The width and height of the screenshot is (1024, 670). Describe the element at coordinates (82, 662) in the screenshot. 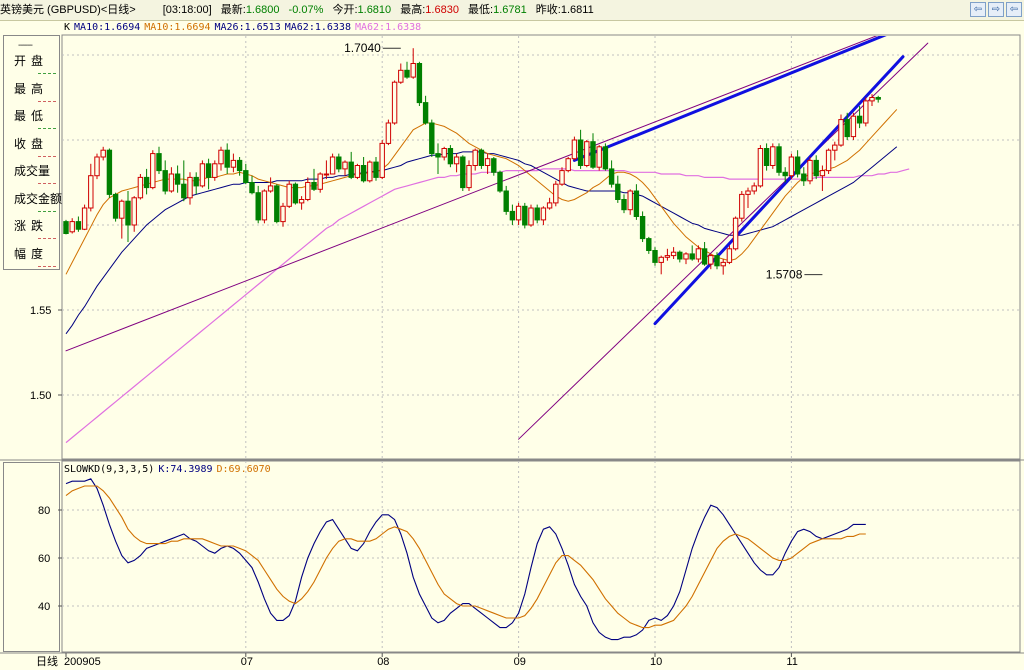

I see `x-axis-label: 200905` at that location.